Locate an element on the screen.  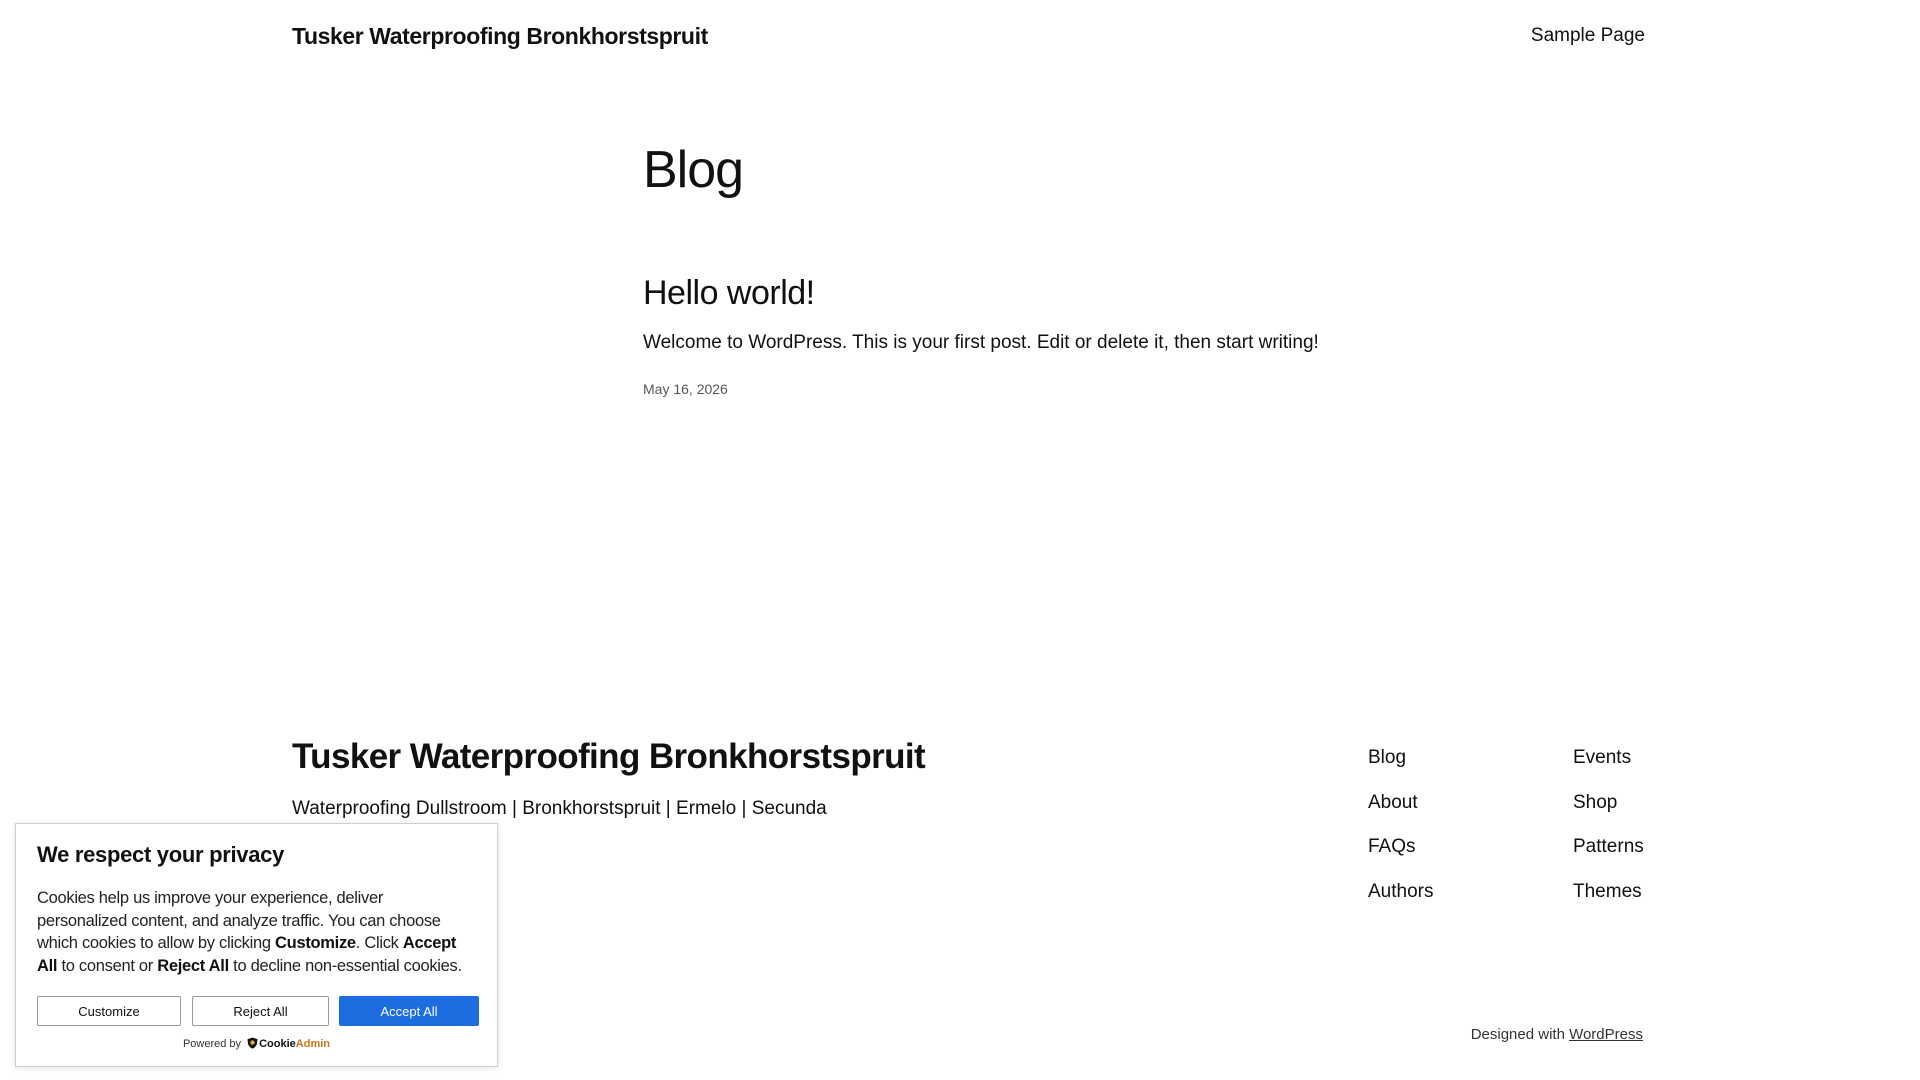
cookie-buttons: Customize Reject All Accept All is located at coordinates (258, 1011).